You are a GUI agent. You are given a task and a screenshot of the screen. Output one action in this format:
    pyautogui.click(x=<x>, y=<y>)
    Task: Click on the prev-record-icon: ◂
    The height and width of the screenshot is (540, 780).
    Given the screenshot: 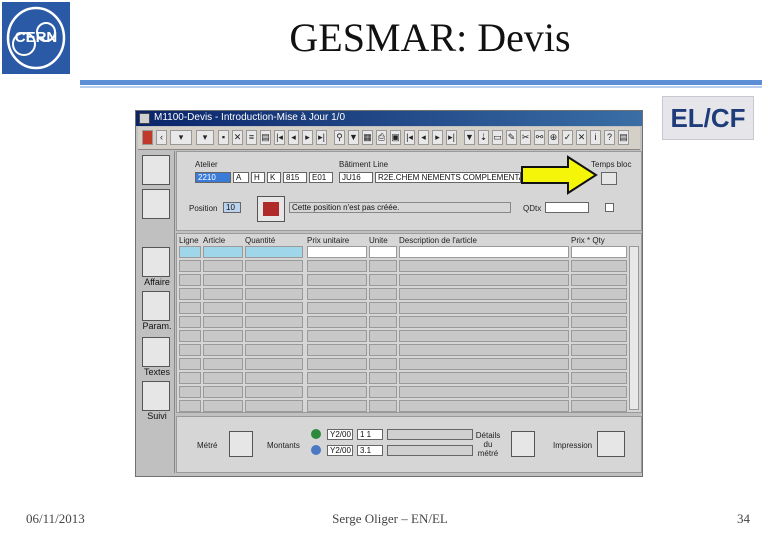 What is the action you would take?
    pyautogui.click(x=293, y=137)
    